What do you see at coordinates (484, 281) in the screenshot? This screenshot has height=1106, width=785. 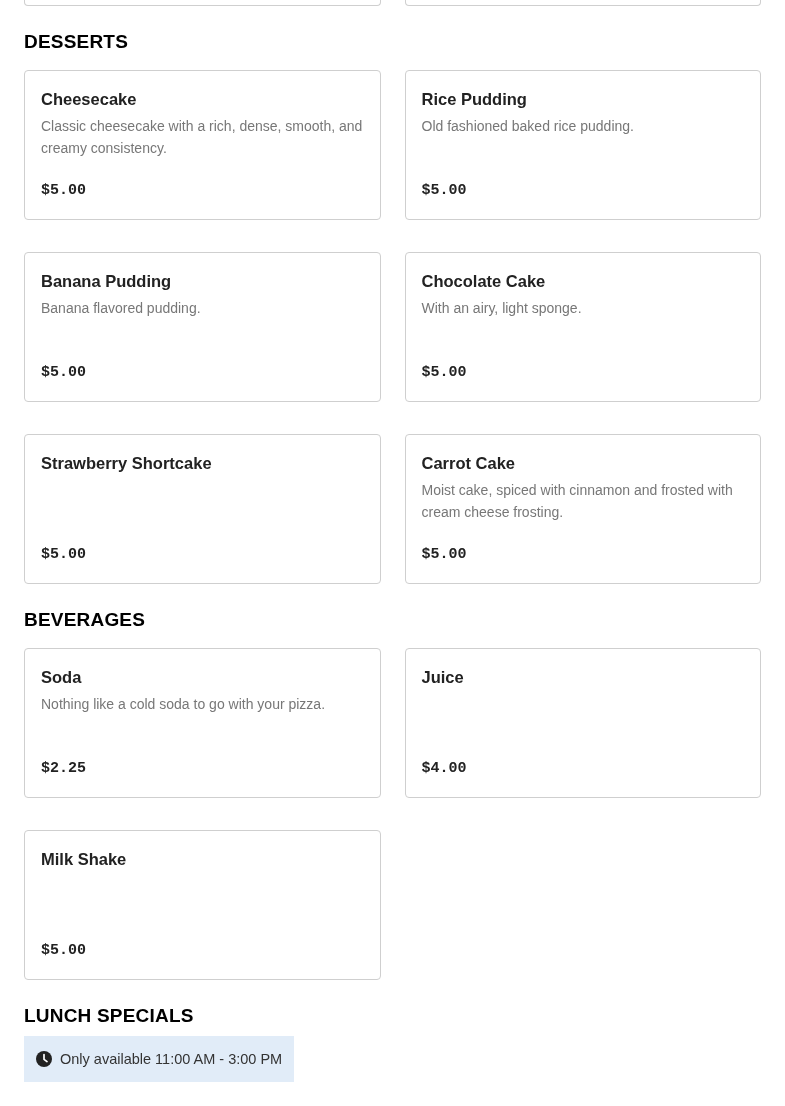 I see `item-name: Chocolate Cake` at bounding box center [484, 281].